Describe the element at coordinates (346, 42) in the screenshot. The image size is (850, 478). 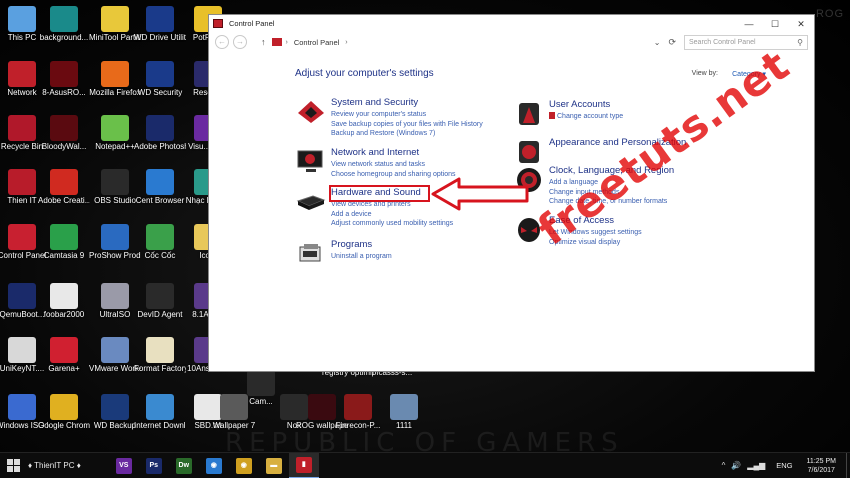
I see `address-arrow: ›` at that location.